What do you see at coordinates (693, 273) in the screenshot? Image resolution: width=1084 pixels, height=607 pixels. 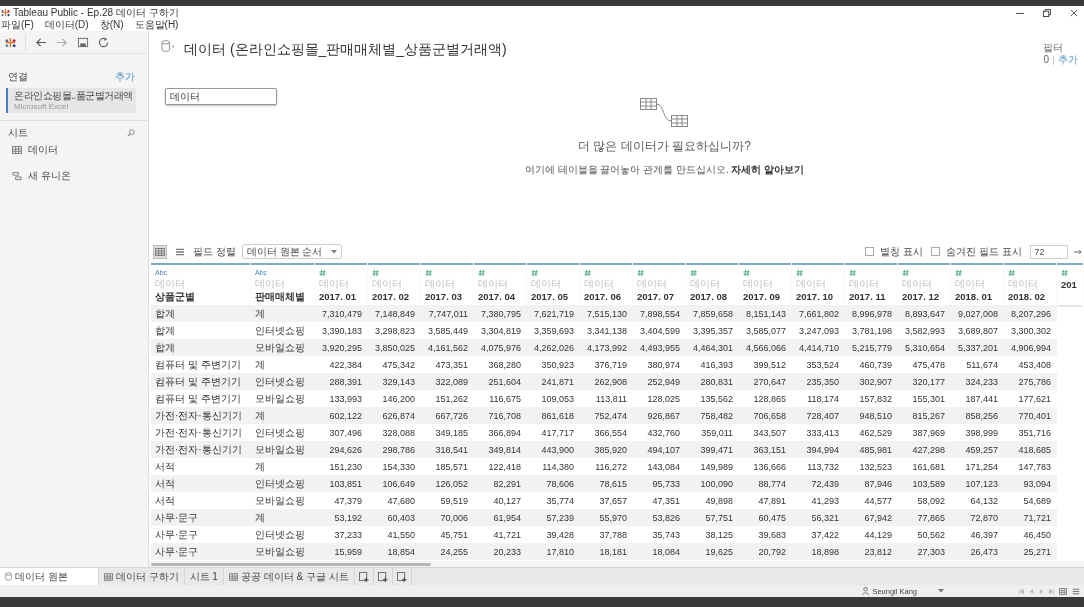 I see `hash-icon` at bounding box center [693, 273].